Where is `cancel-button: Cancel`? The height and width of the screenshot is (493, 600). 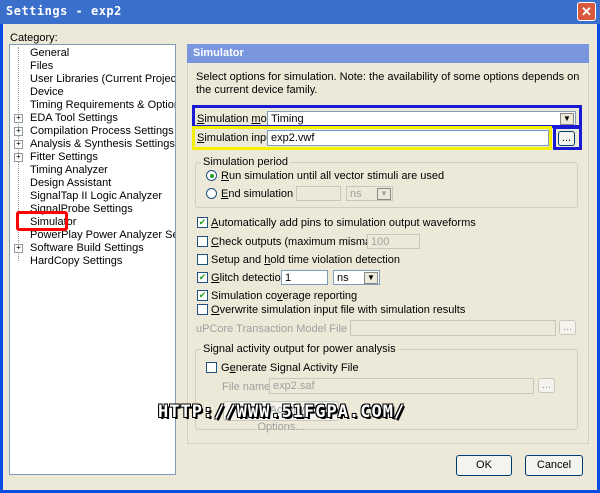 cancel-button: Cancel is located at coordinates (554, 465).